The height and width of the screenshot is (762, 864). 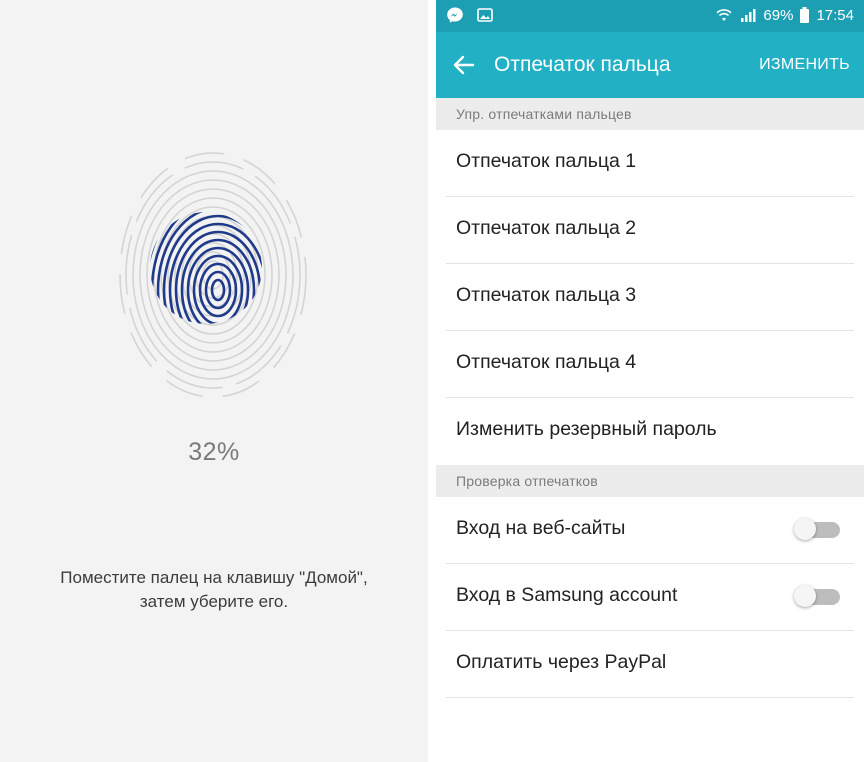 I want to click on list-item-label: Отпечаток пальца 3, so click(x=546, y=295).